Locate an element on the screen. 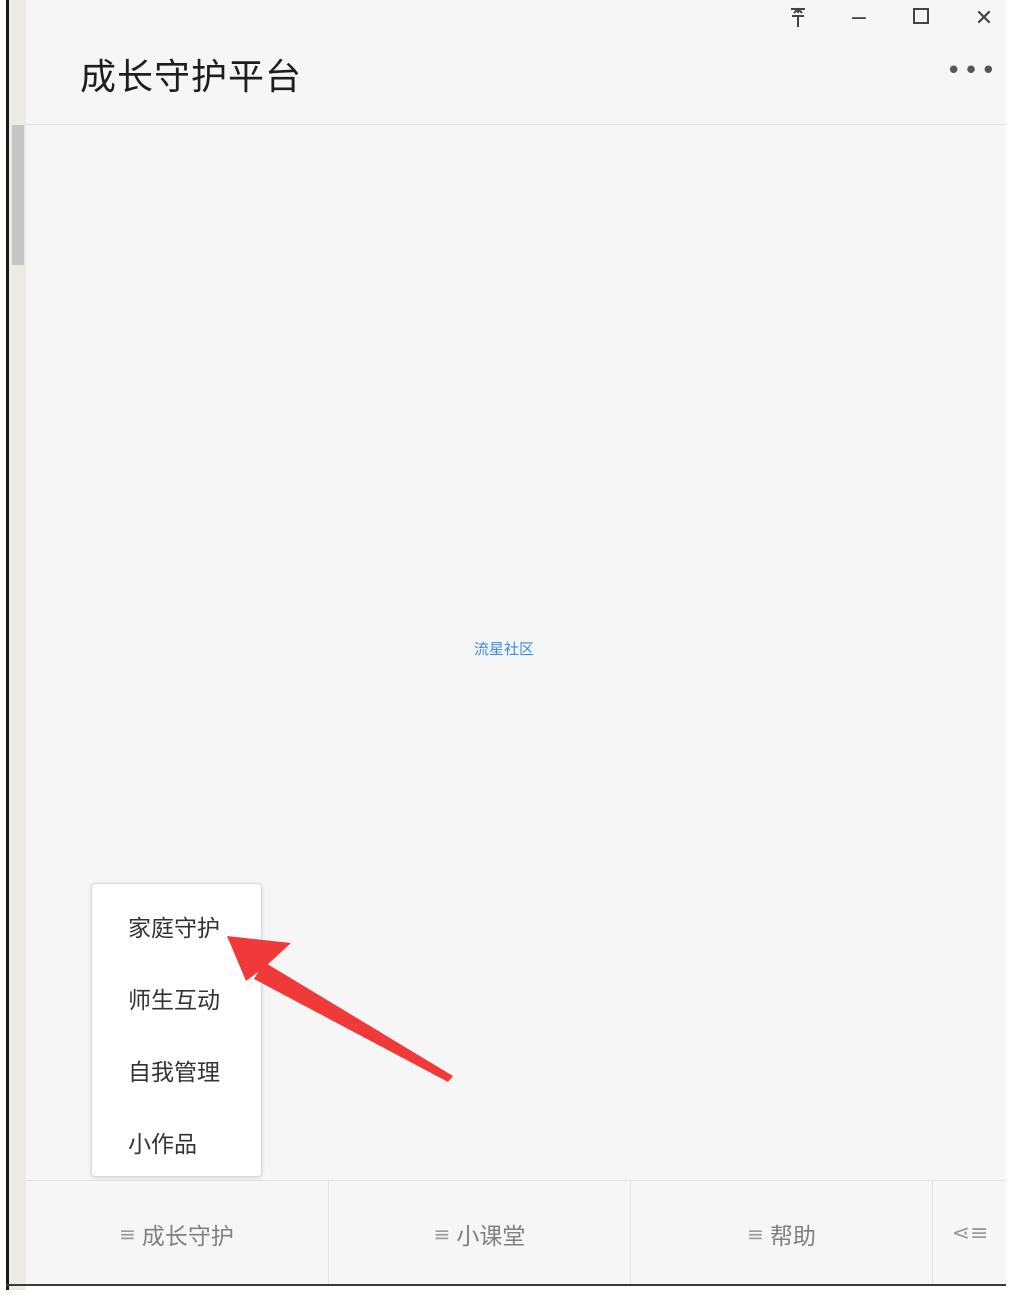 The image size is (1013, 1295). tab-help: ≡ 帮助 is located at coordinates (781, 1233).